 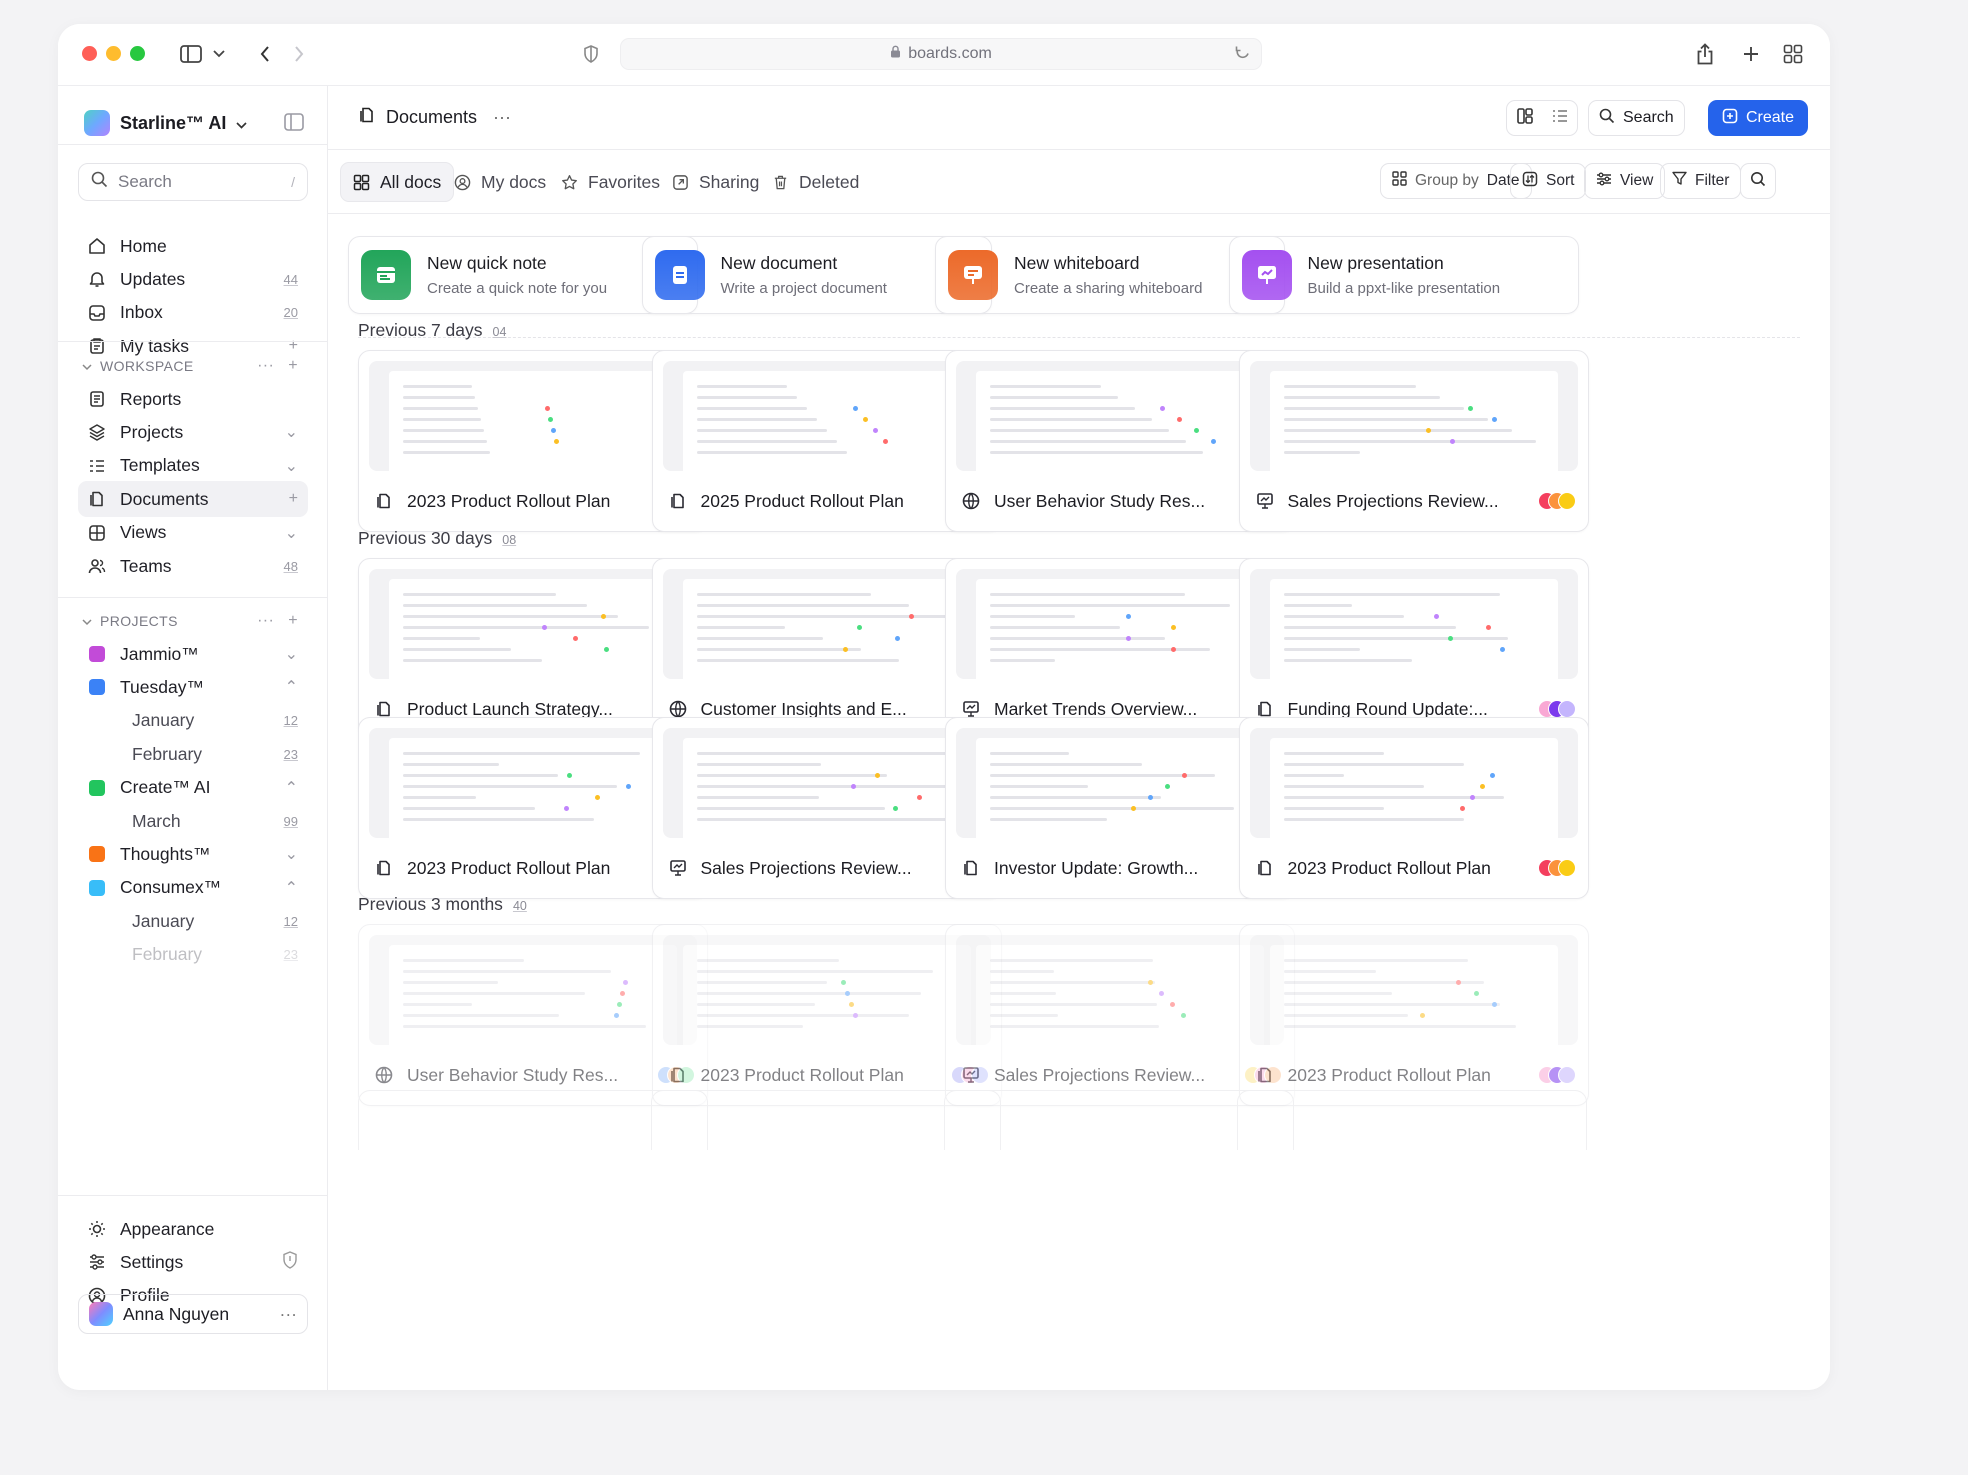 I want to click on sidebar-item-templates: Templates ⌄, so click(x=193, y=466).